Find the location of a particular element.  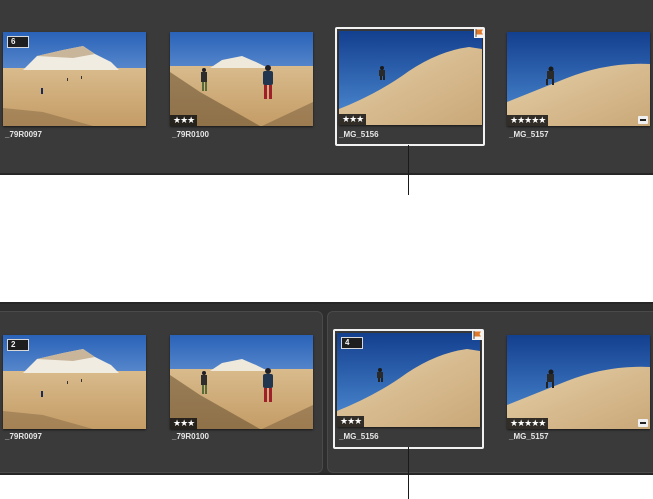

photo-thumbnail: 6 is located at coordinates (74, 79).